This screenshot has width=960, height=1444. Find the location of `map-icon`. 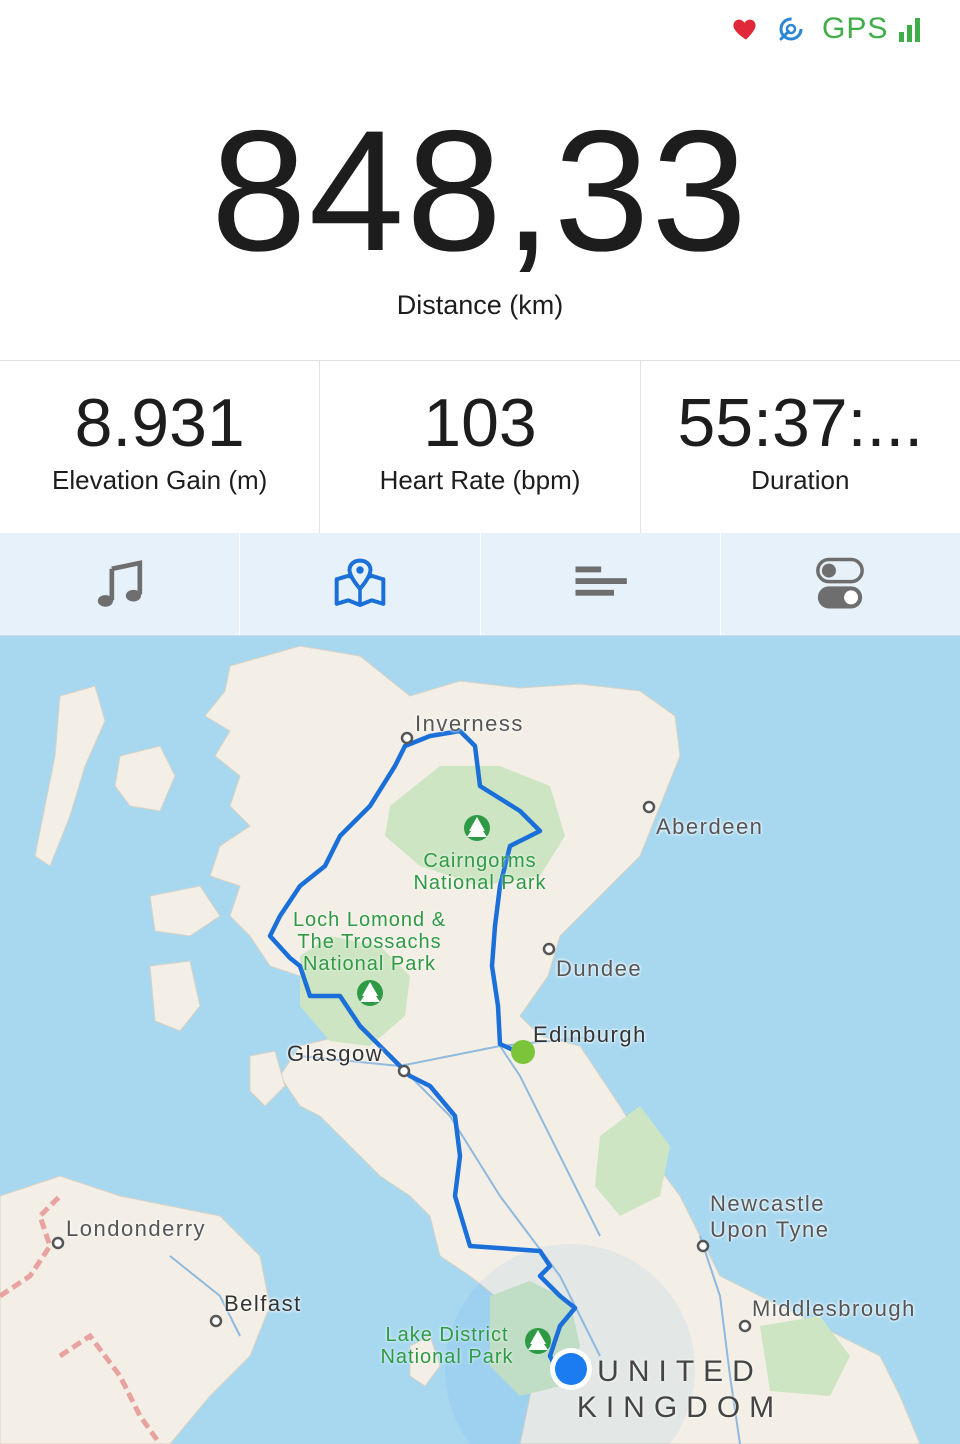

map-icon is located at coordinates (360, 582).